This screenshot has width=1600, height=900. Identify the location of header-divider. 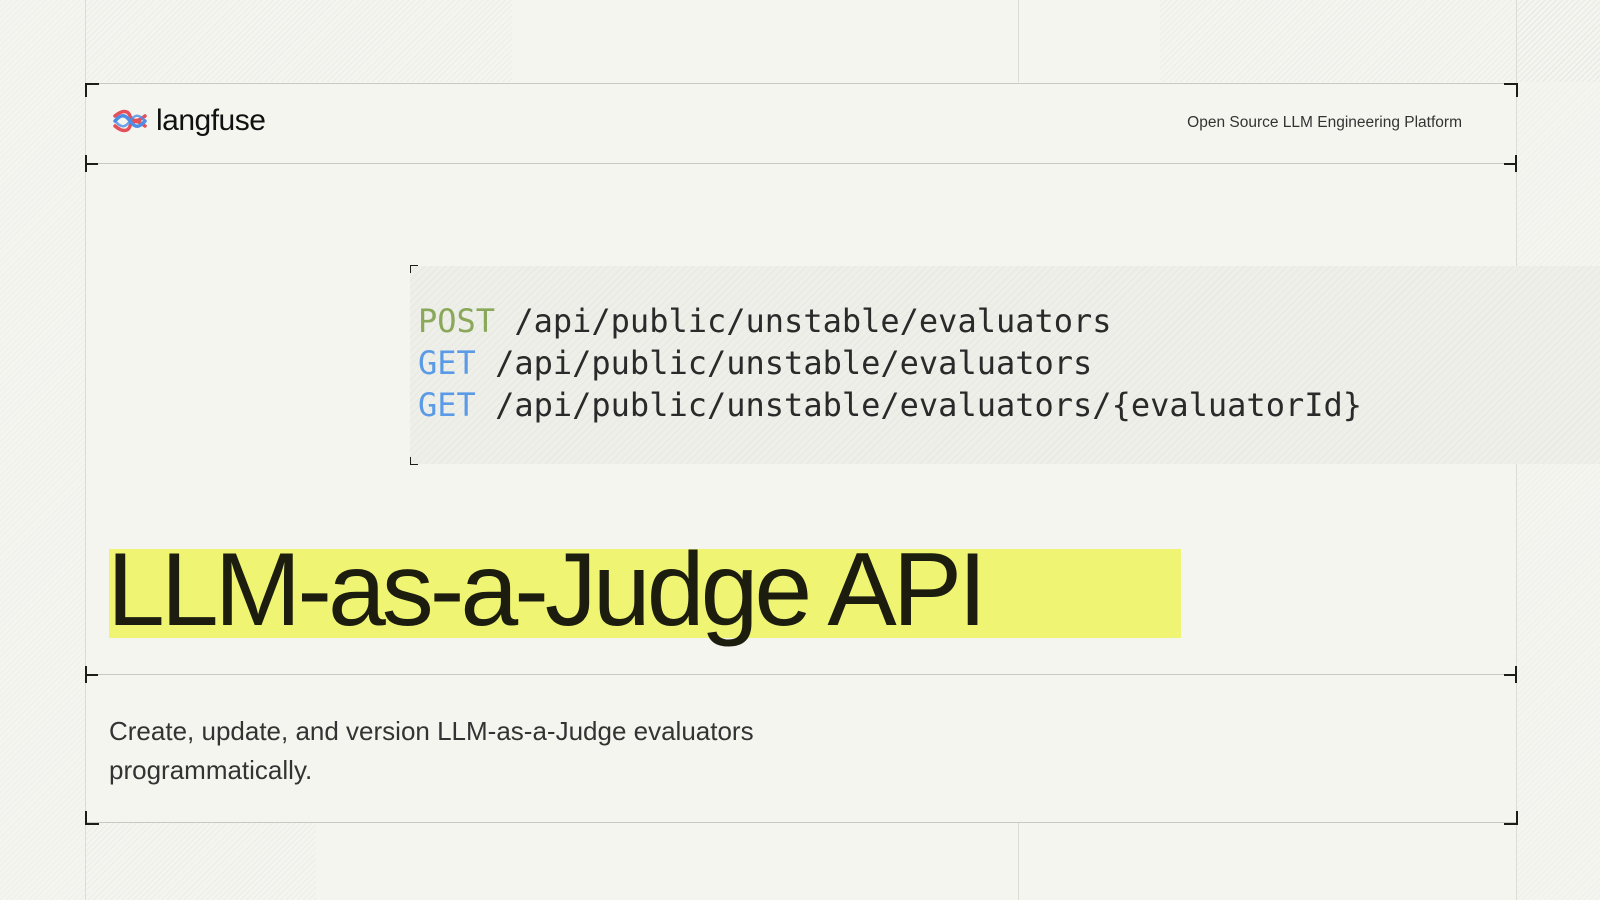
(801, 163).